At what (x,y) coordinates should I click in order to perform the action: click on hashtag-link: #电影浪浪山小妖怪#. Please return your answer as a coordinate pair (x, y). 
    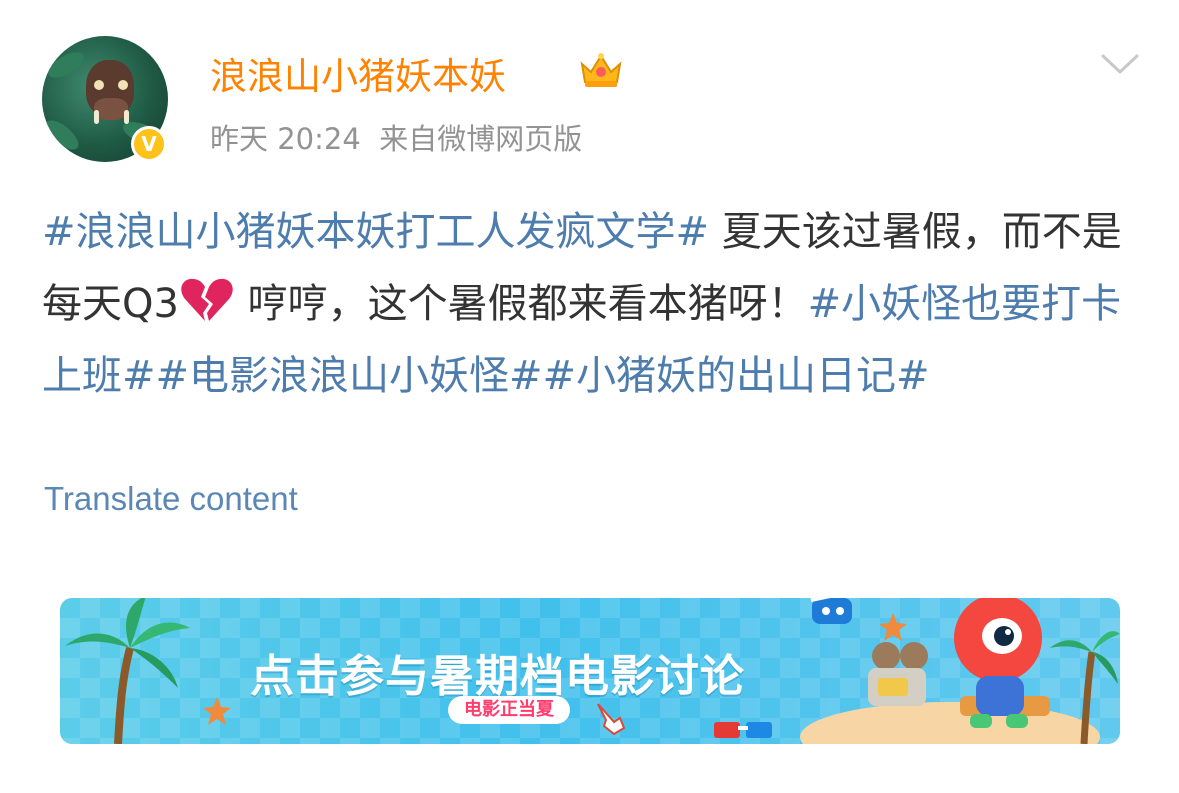
    Looking at the image, I should click on (349, 376).